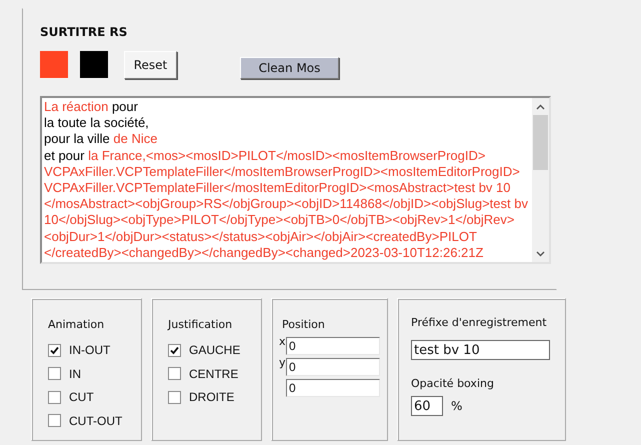  Describe the element at coordinates (540, 107) in the screenshot. I see `scroll-up-icon` at that location.